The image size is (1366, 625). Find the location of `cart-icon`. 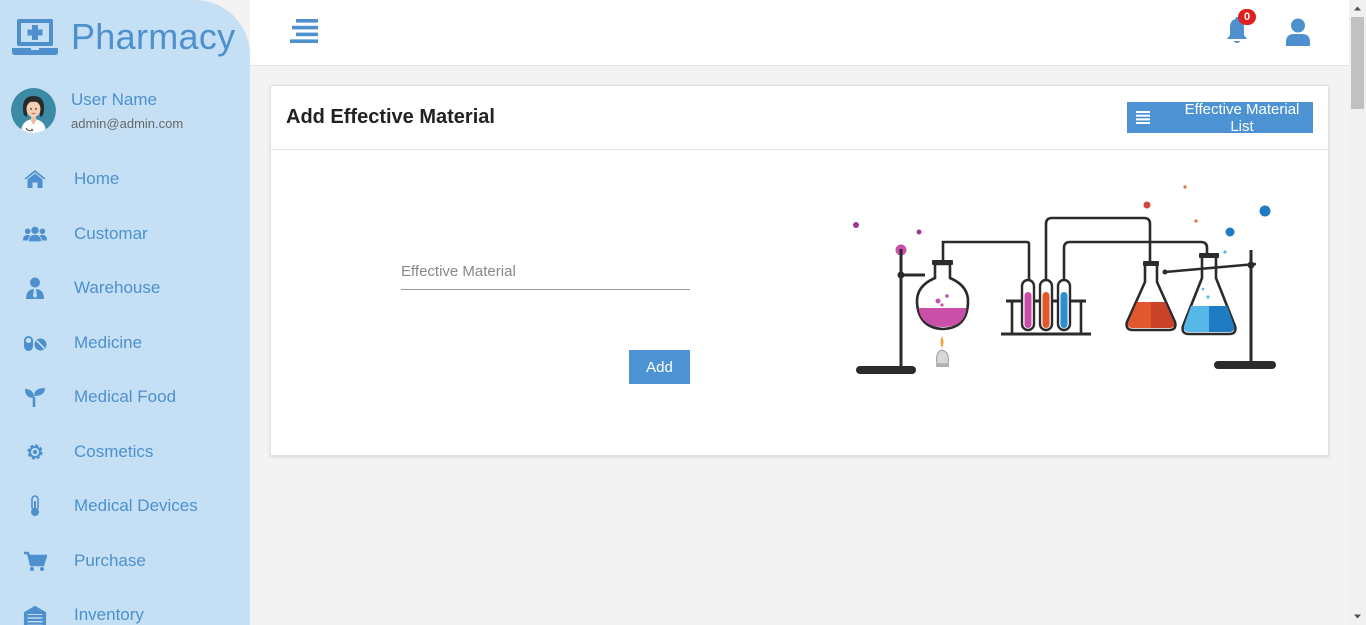

cart-icon is located at coordinates (35, 561).